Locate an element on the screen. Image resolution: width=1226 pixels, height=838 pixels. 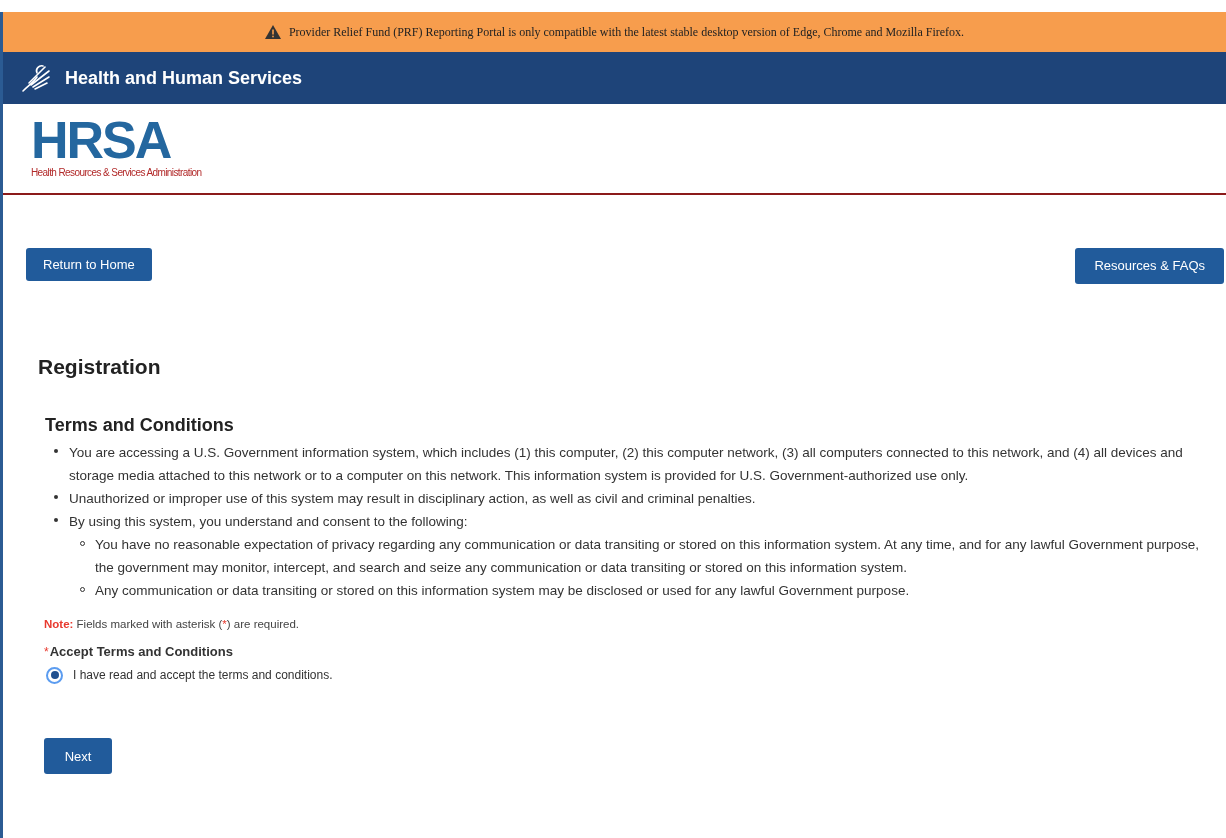
next-button: Next is located at coordinates (78, 756).